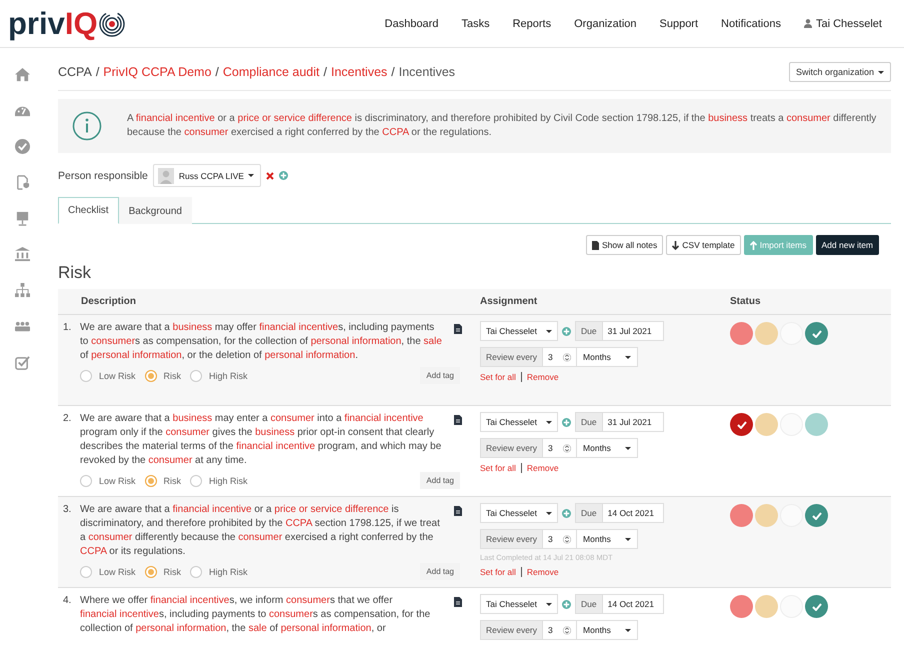  Describe the element at coordinates (295, 118) in the screenshot. I see `term-link: price or service difference` at that location.